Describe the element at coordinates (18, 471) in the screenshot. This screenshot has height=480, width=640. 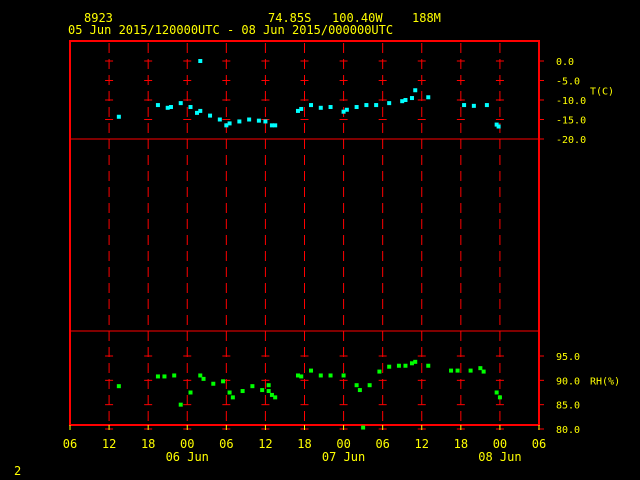
I see `page-number: 2` at that location.